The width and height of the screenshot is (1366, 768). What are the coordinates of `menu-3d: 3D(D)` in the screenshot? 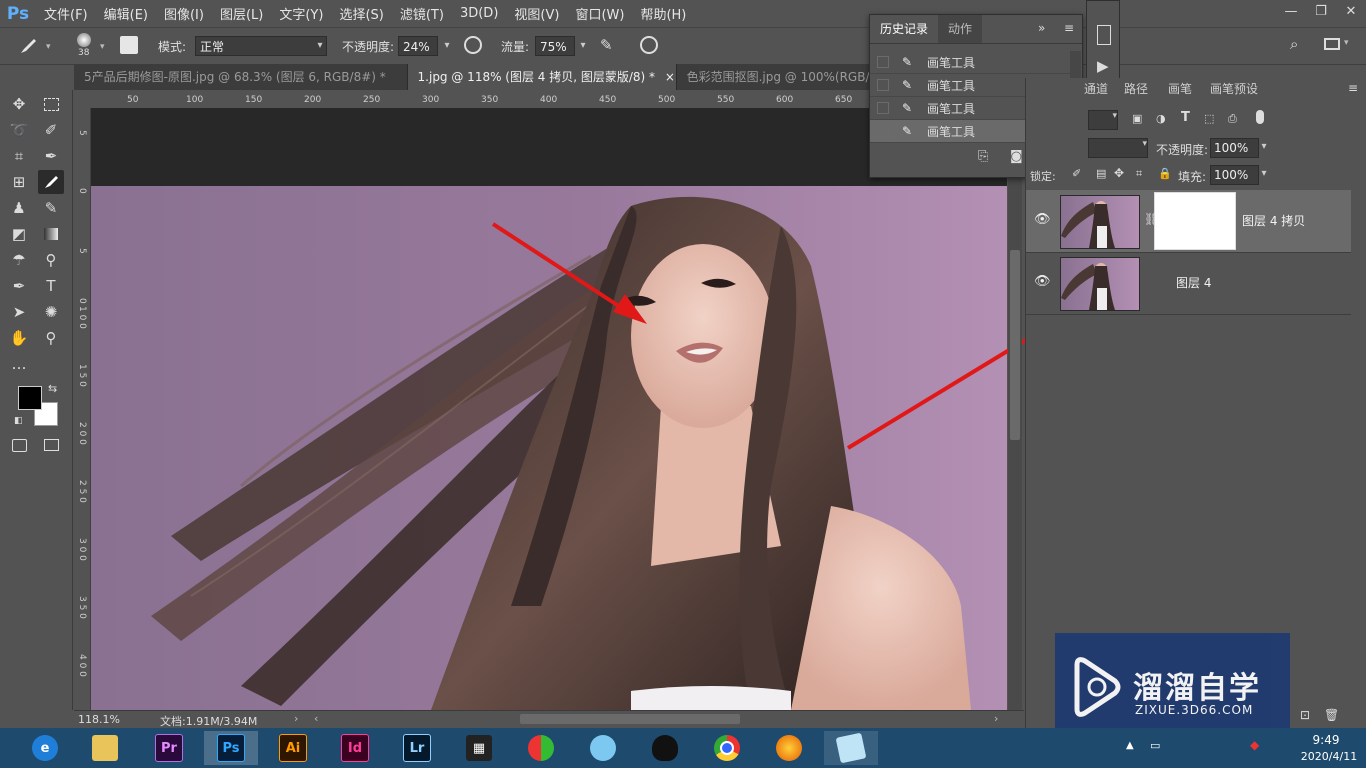 It's located at (479, 13).